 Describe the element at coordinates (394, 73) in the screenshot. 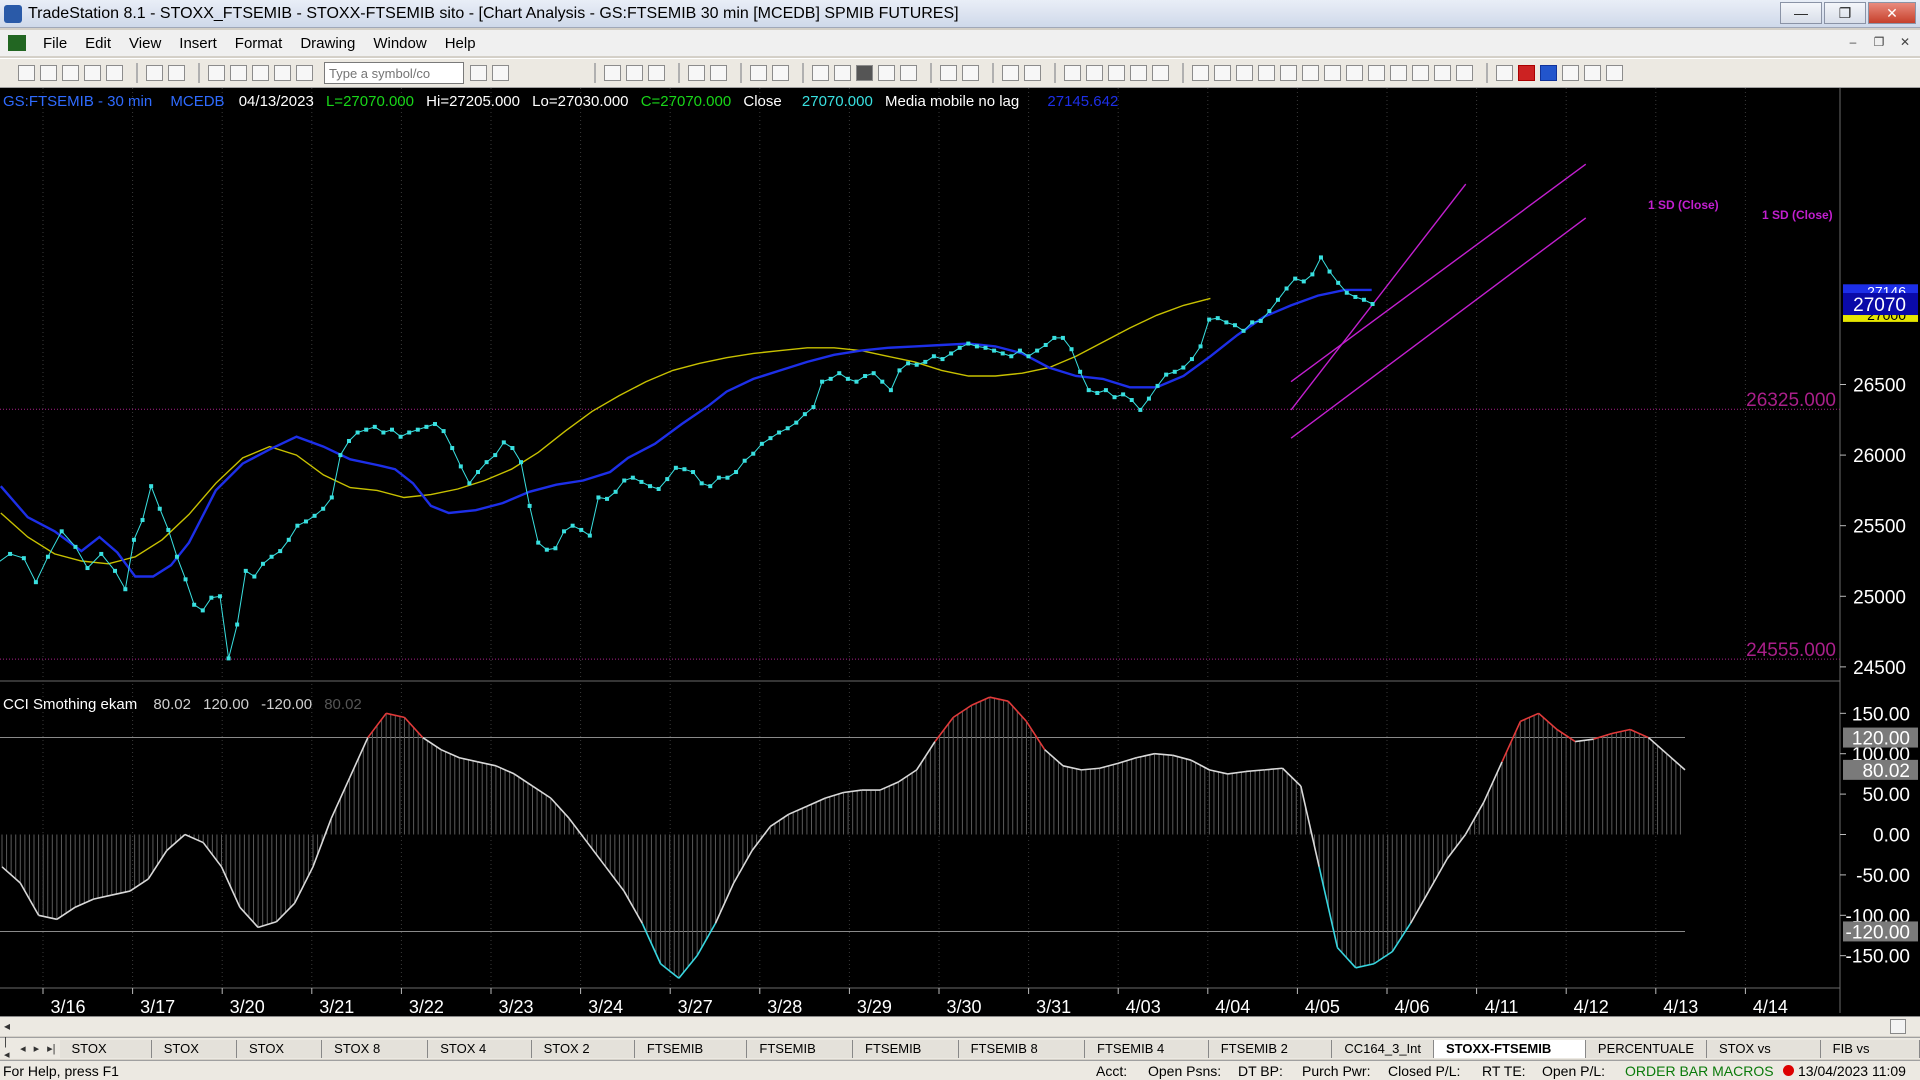

I see `symbol-input` at that location.